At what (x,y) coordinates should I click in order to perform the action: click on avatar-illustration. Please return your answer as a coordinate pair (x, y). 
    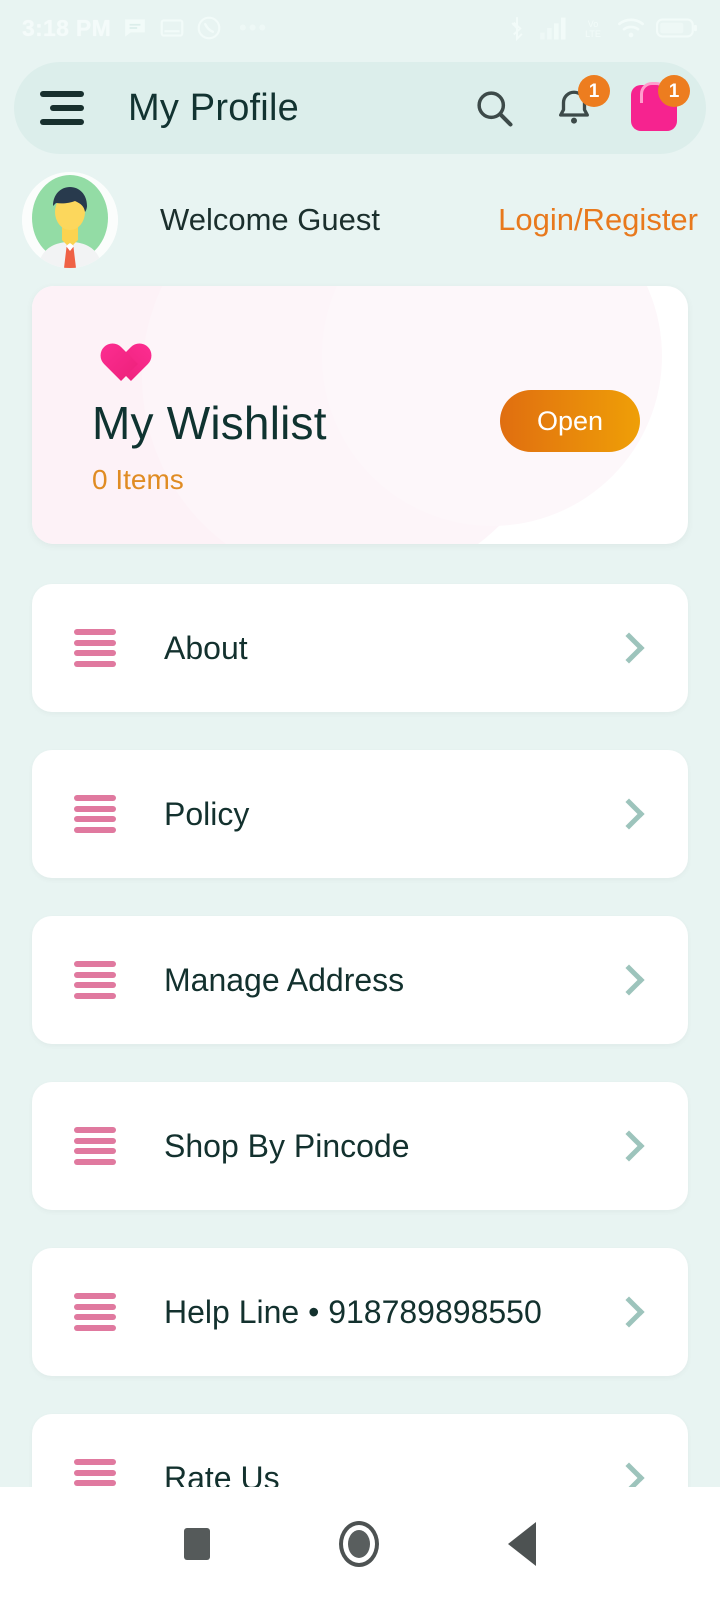
    Looking at the image, I should click on (70, 220).